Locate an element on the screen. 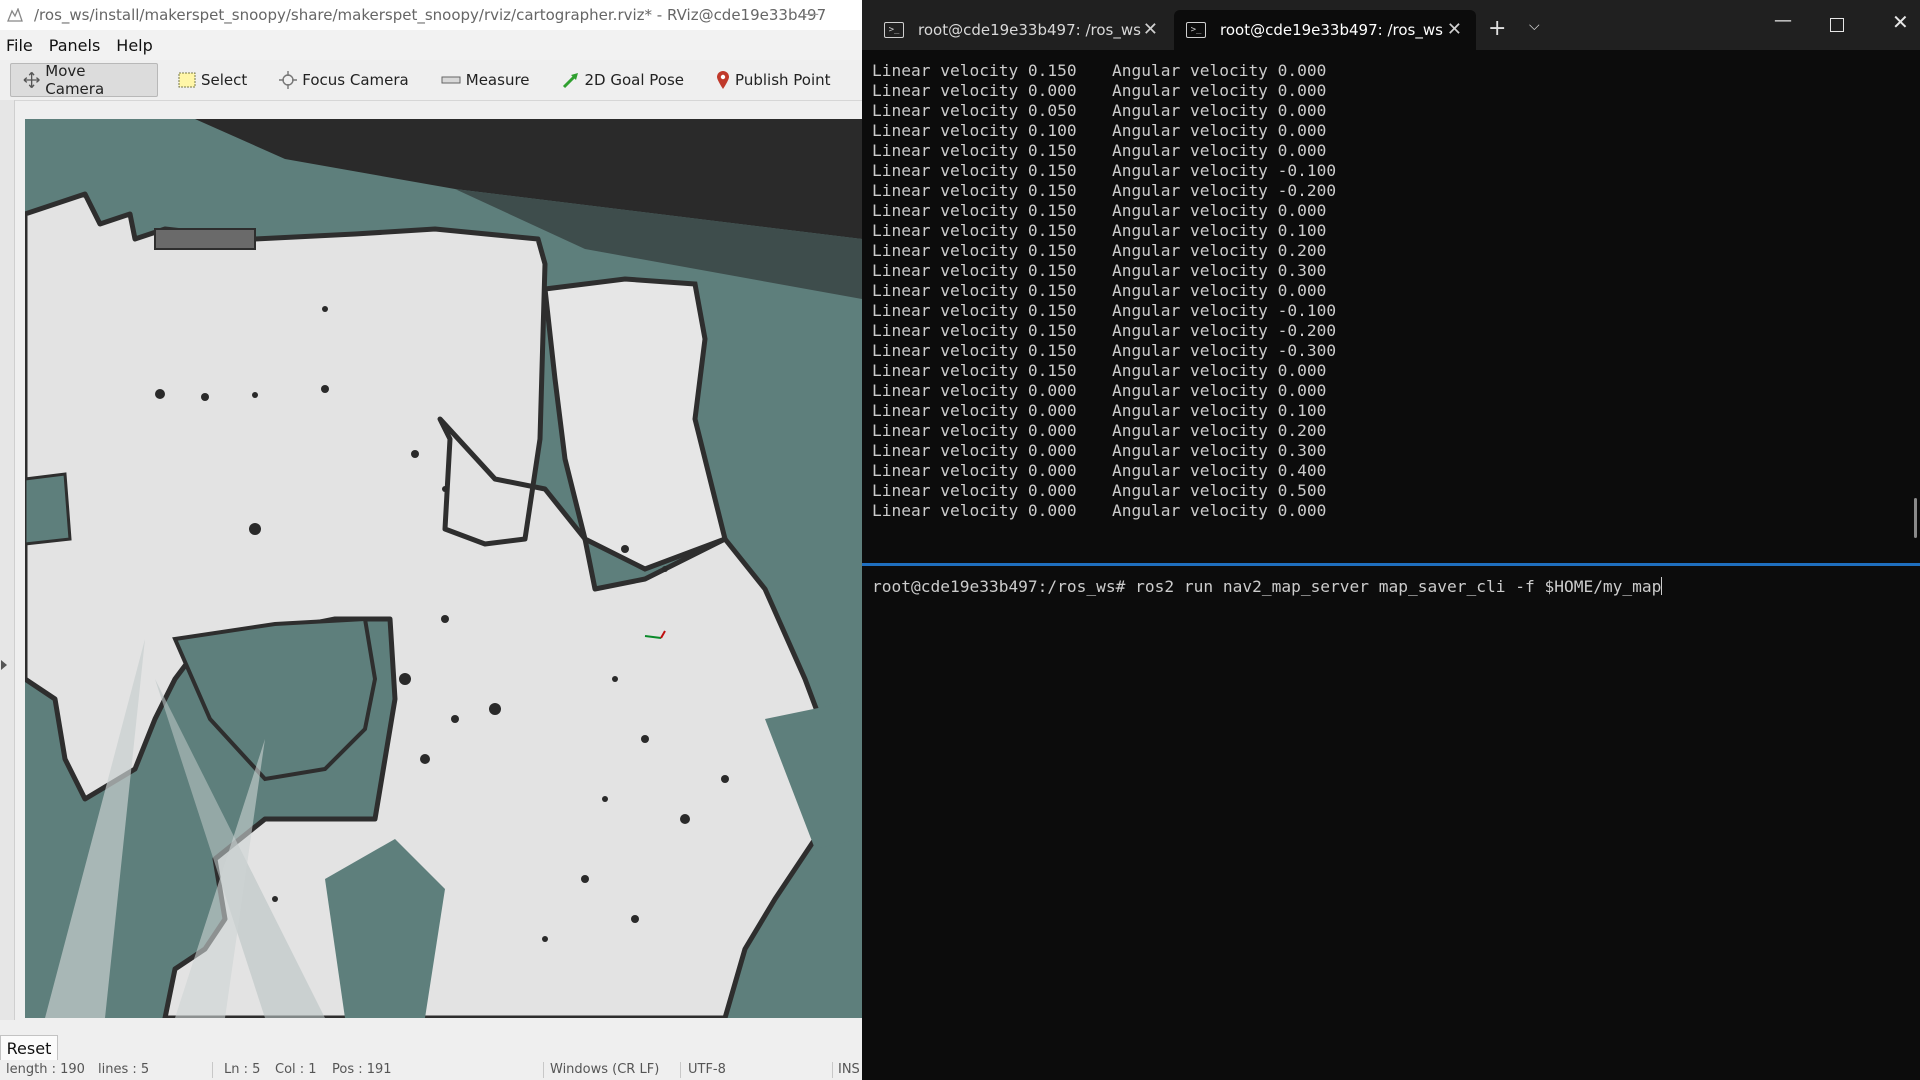 The height and width of the screenshot is (1080, 1920). powershell-icon: >_ is located at coordinates (1196, 30).